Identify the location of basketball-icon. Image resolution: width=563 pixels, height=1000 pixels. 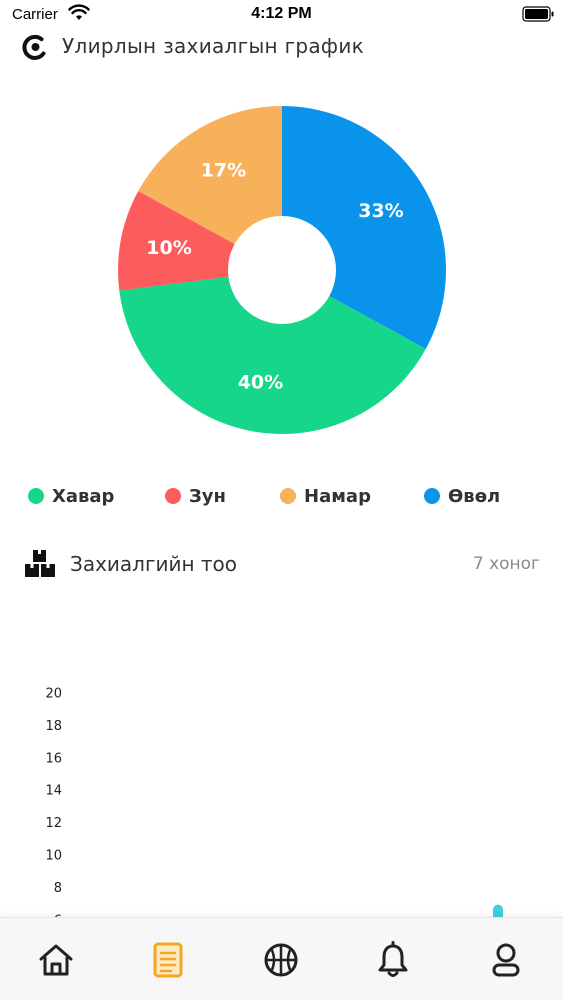
(281, 960).